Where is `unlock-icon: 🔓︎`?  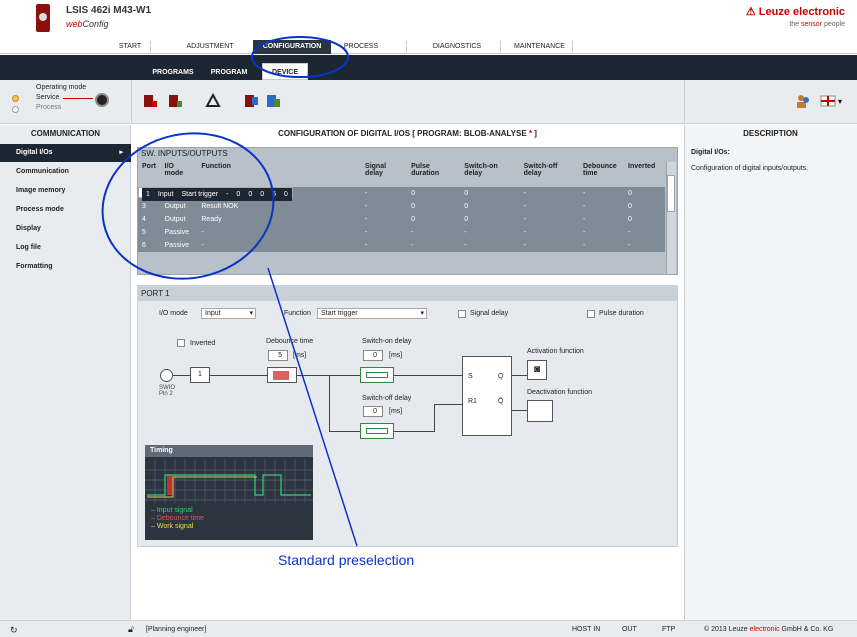 unlock-icon: 🔓︎ is located at coordinates (131, 629).